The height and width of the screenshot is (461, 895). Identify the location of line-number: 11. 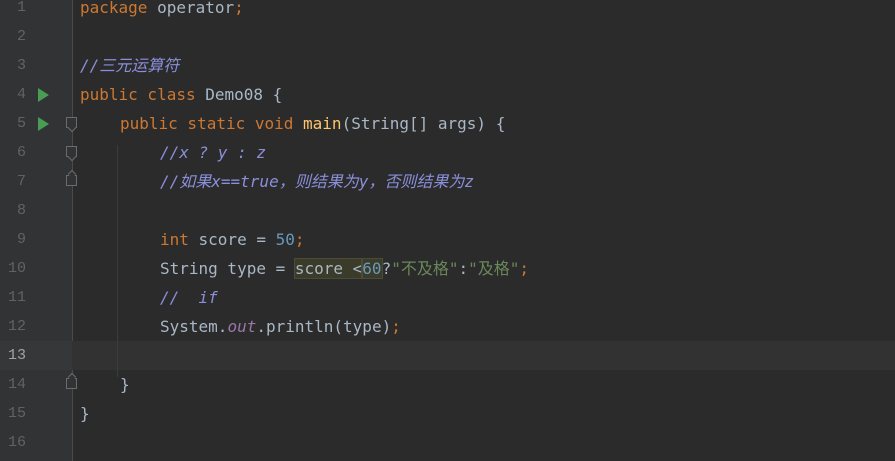
(16, 297).